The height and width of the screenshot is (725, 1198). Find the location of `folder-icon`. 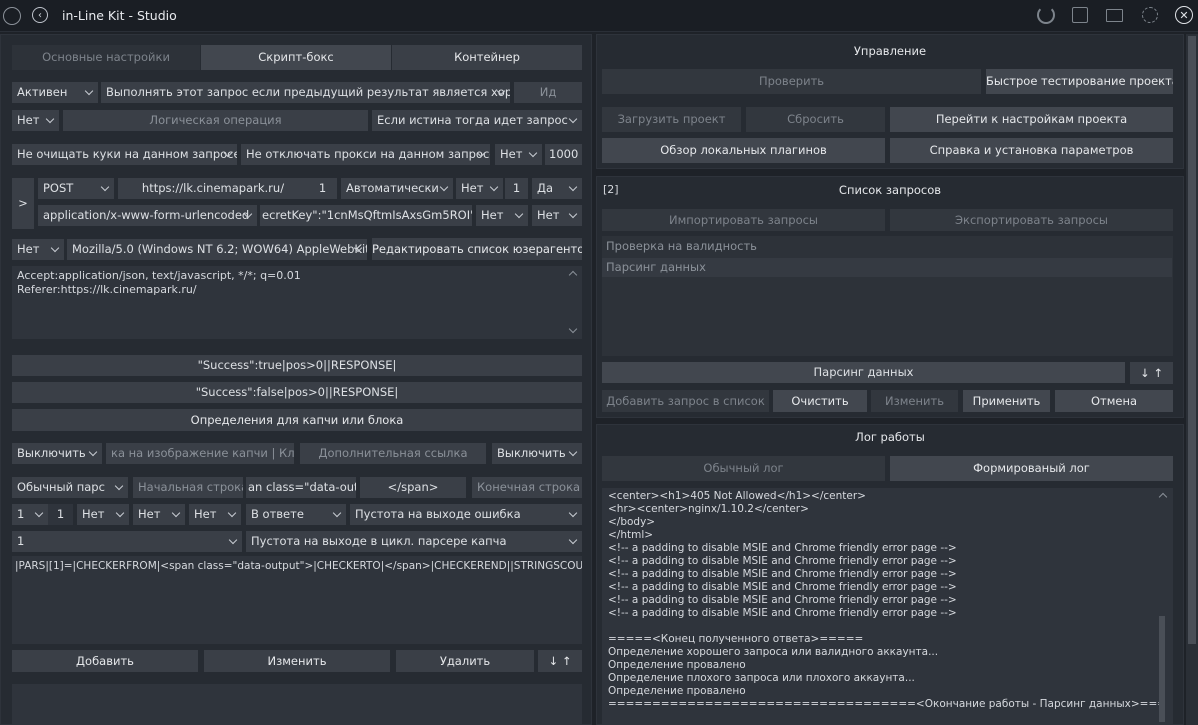

folder-icon is located at coordinates (1114, 15).